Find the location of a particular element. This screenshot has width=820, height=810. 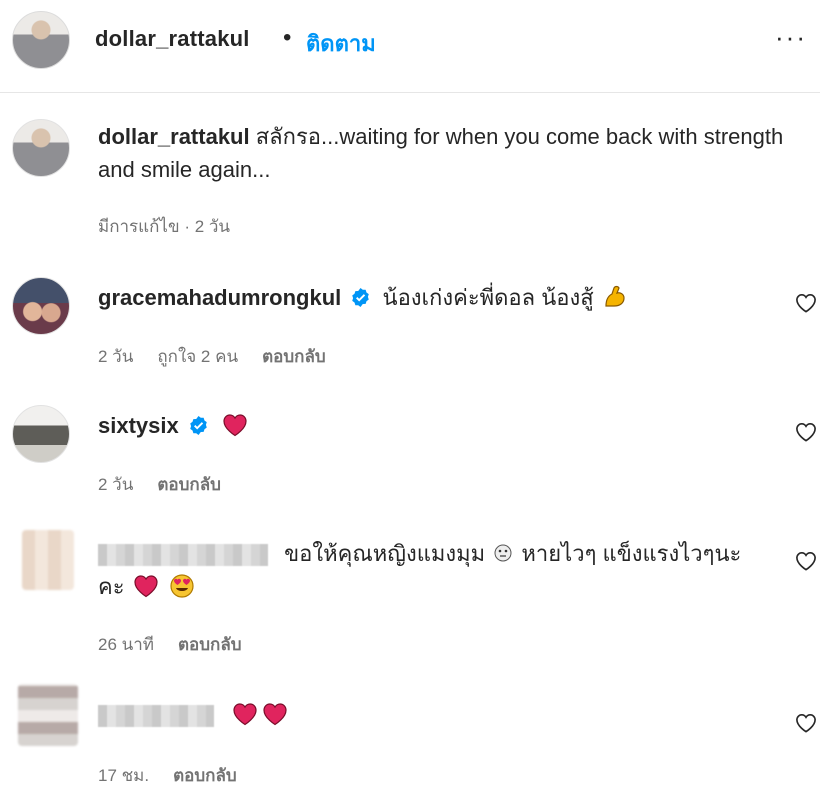

caption-meta: มีการแก้ไข · 2 วัน is located at coordinates (164, 226).